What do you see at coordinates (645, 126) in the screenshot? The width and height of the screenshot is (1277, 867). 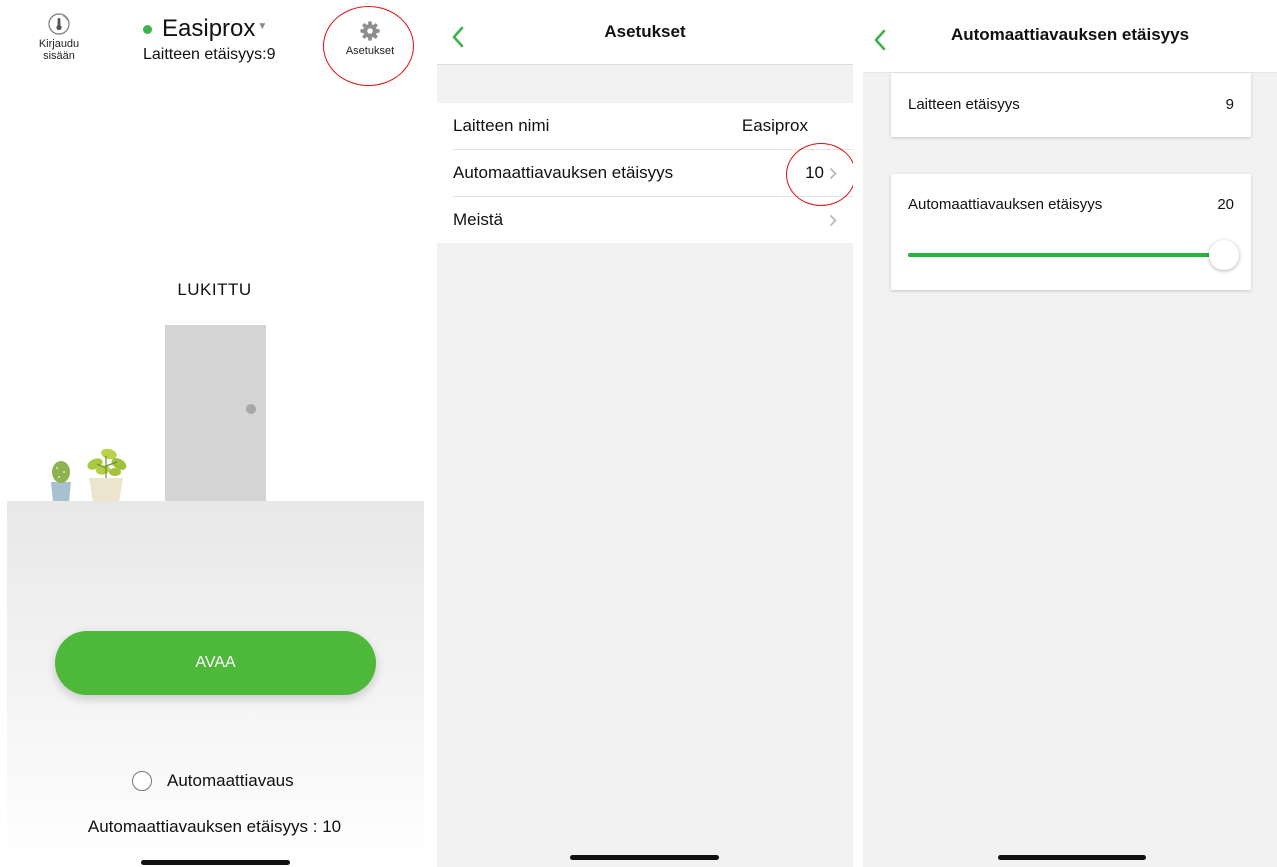 I see `list-item-device-name: Laitteen nimi Easiprox` at bounding box center [645, 126].